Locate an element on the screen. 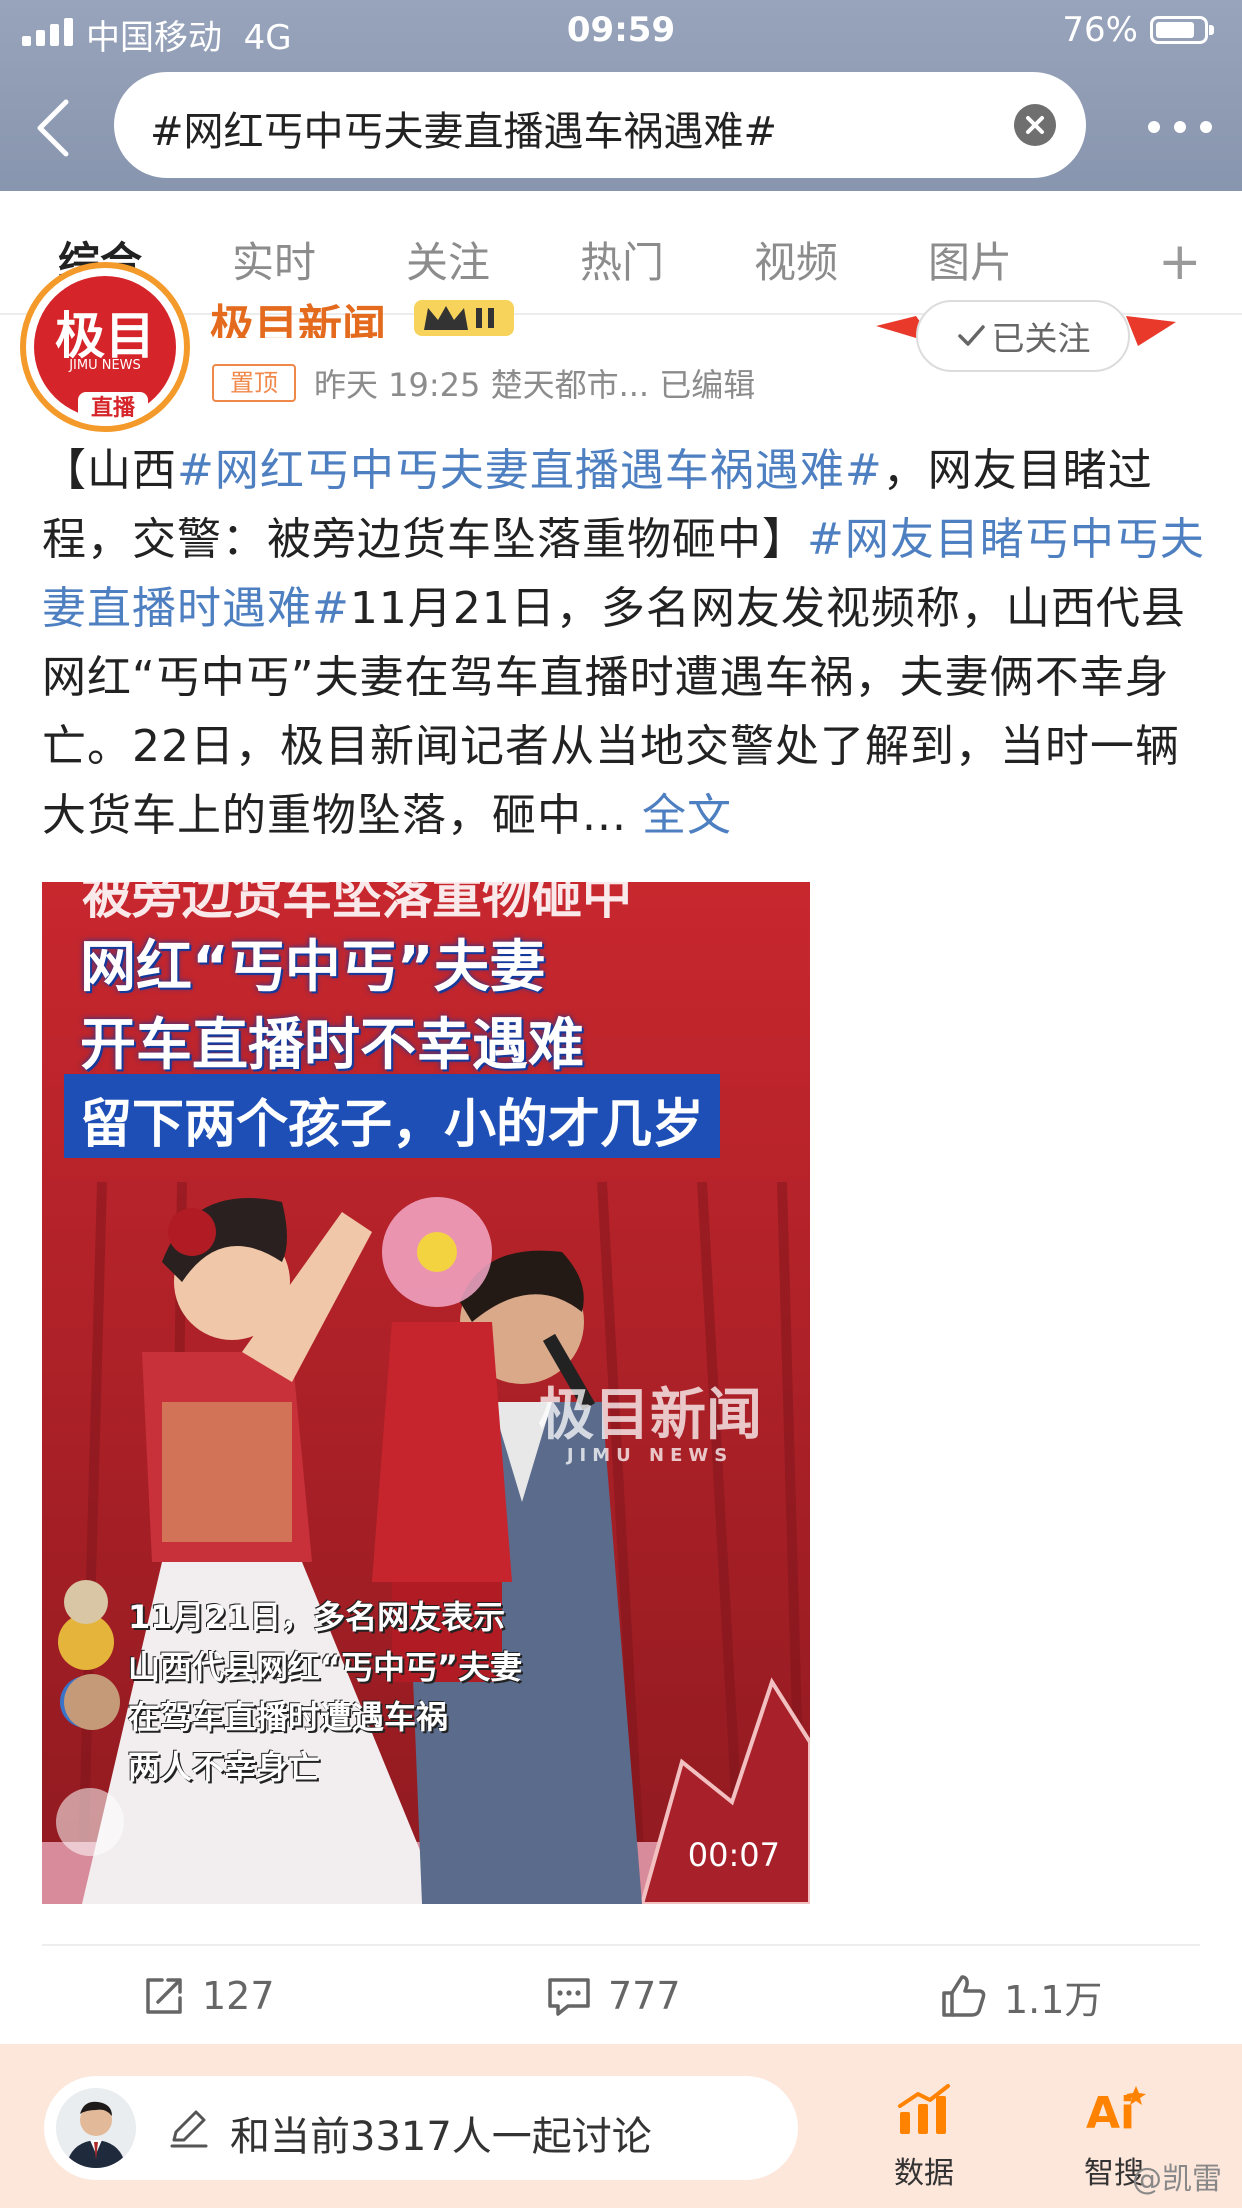 This screenshot has width=1242, height=2208. video-caption-highlight: 留下两个孩子，小的才几岁 is located at coordinates (392, 1116).